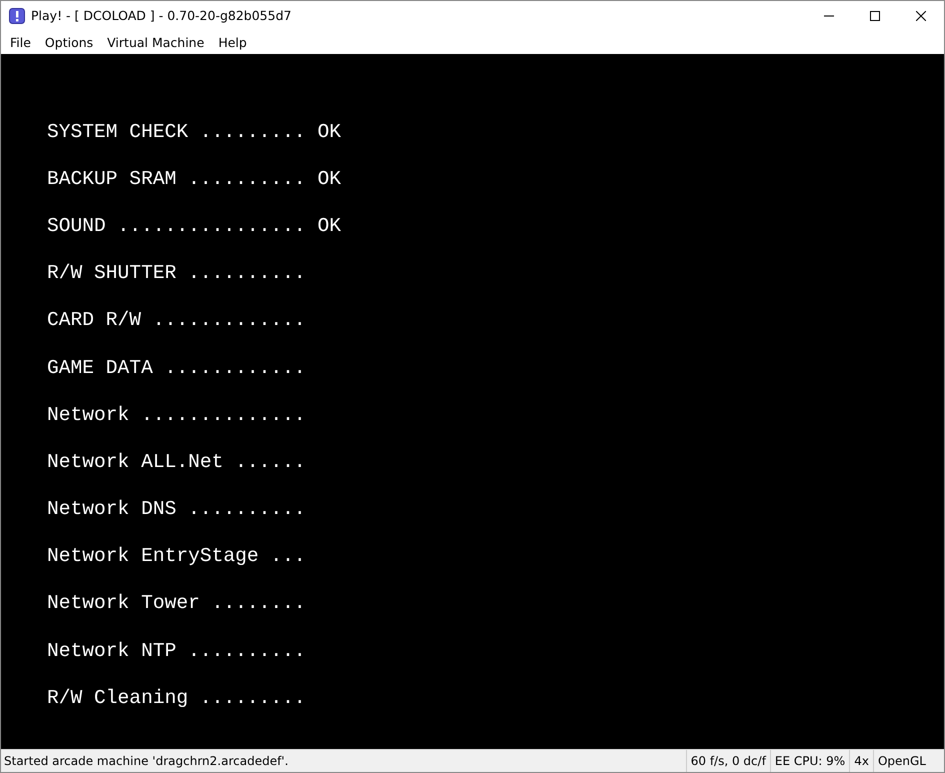  What do you see at coordinates (875, 15) in the screenshot?
I see `maximize-icon` at bounding box center [875, 15].